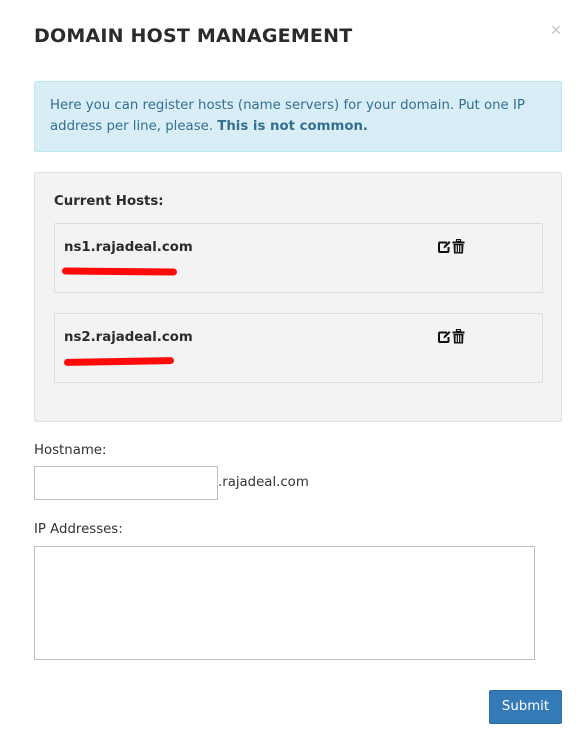 Image resolution: width=585 pixels, height=747 pixels. I want to click on host-name: ns1.rajadeal.com, so click(128, 247).